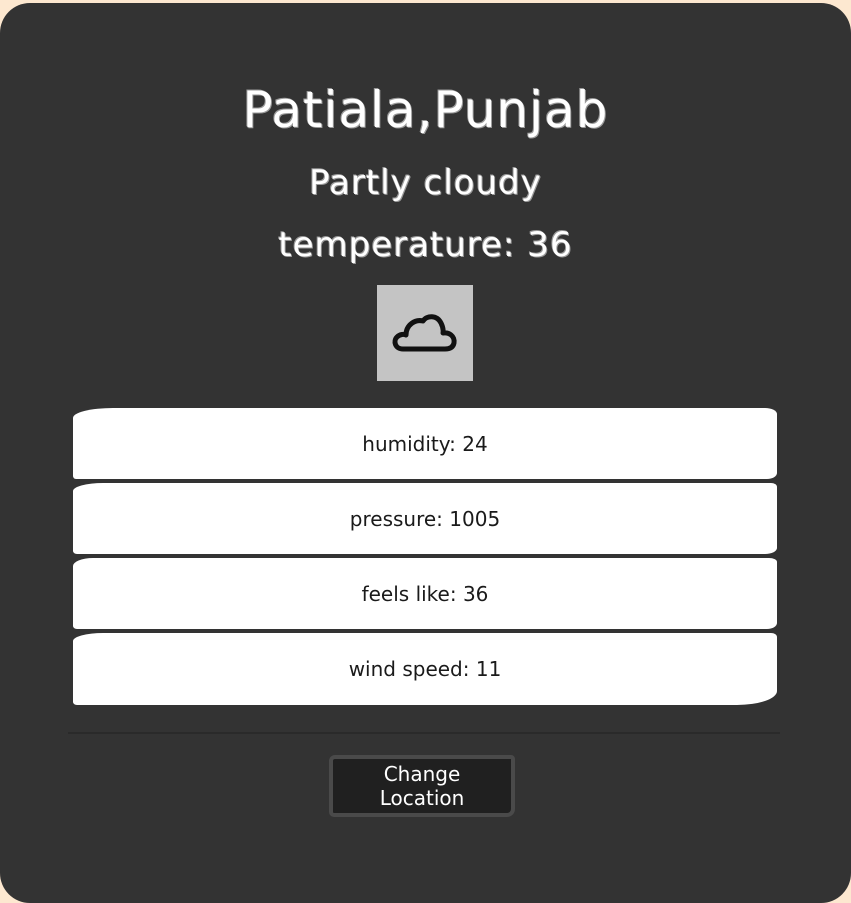 The width and height of the screenshot is (851, 903). I want to click on city-name: Patiala, so click(329, 110).